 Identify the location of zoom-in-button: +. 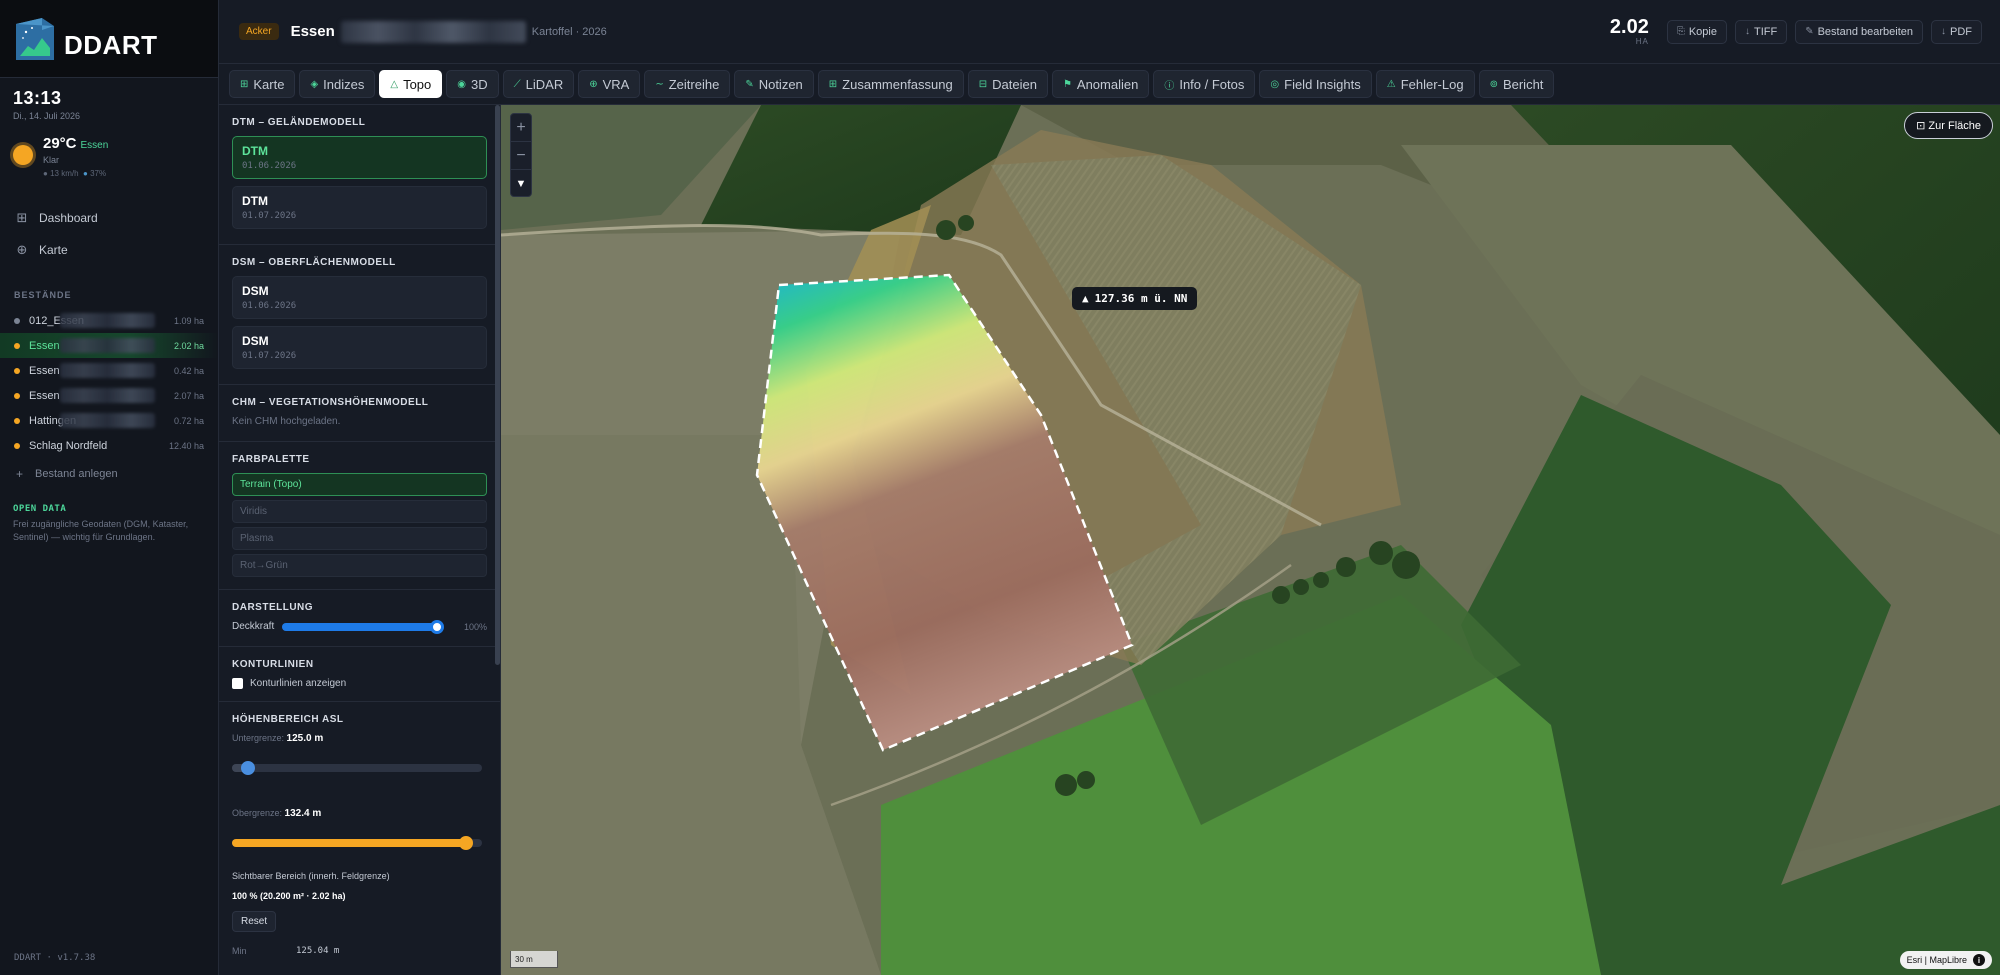
(521, 128).